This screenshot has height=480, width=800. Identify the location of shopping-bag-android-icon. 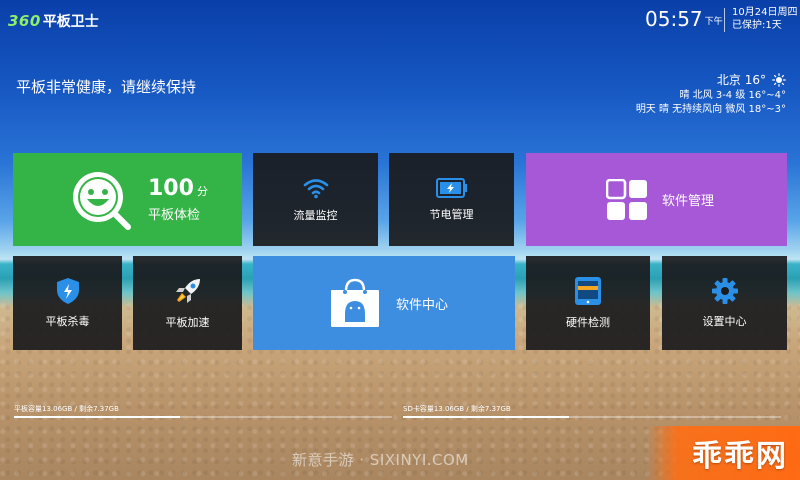
(355, 302).